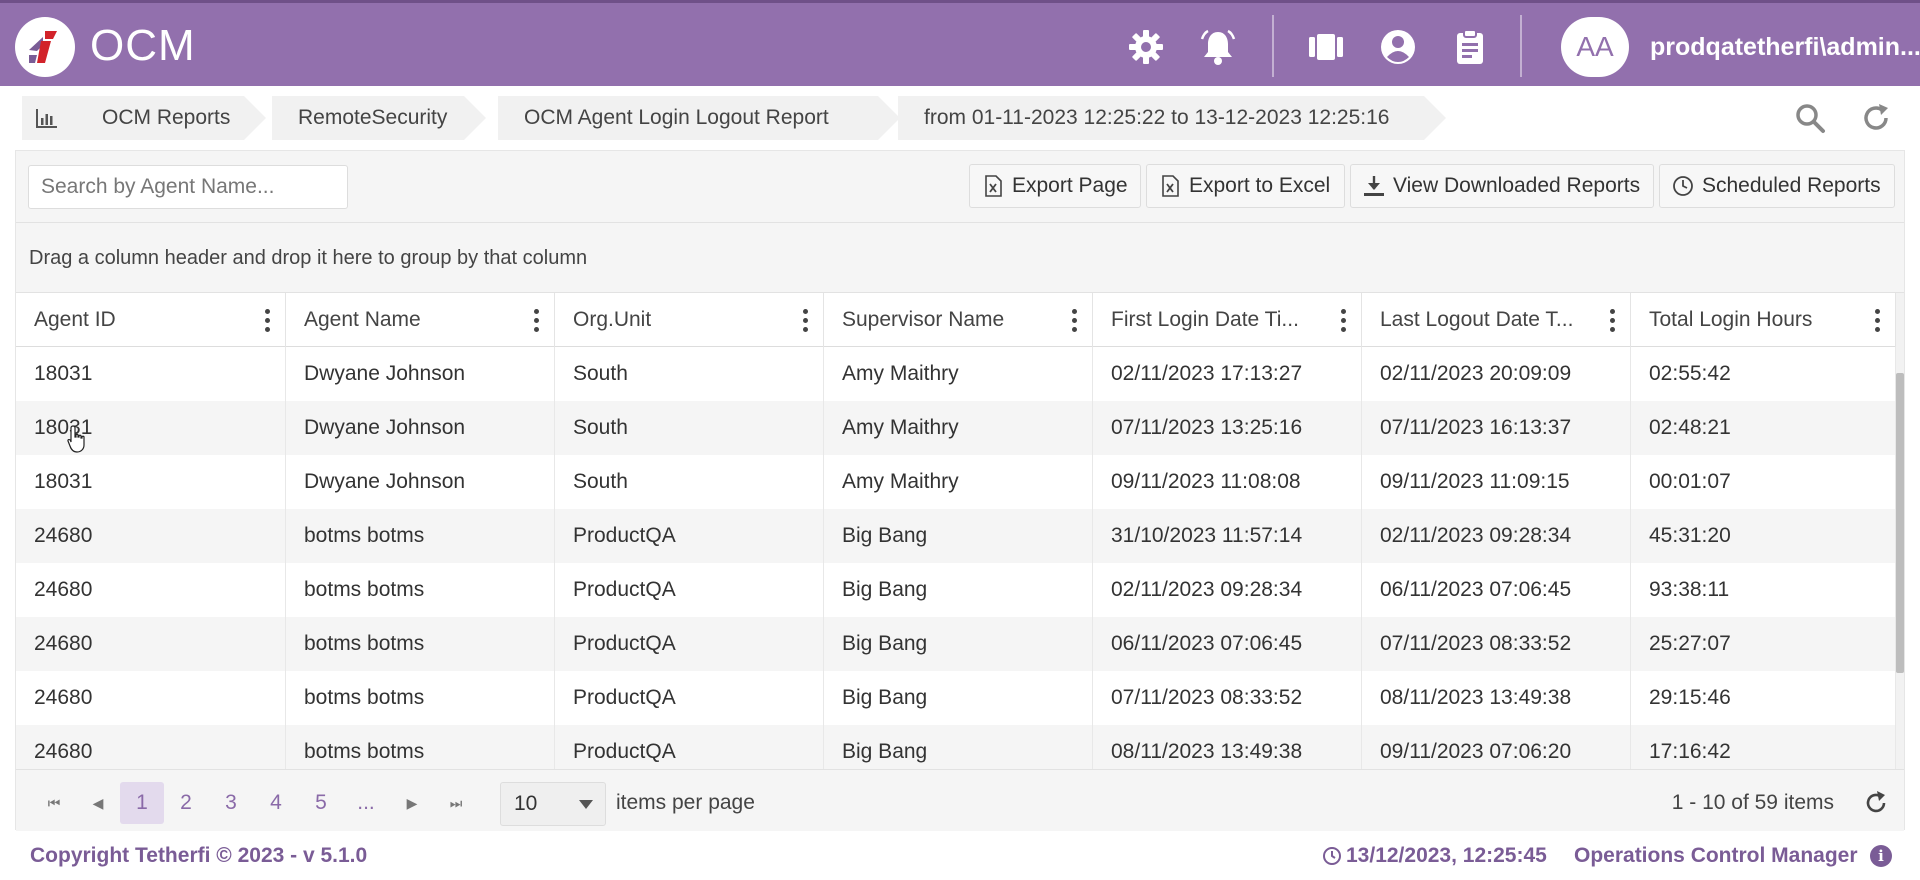 This screenshot has height=880, width=1920. I want to click on clipboard-icon, so click(1470, 47).